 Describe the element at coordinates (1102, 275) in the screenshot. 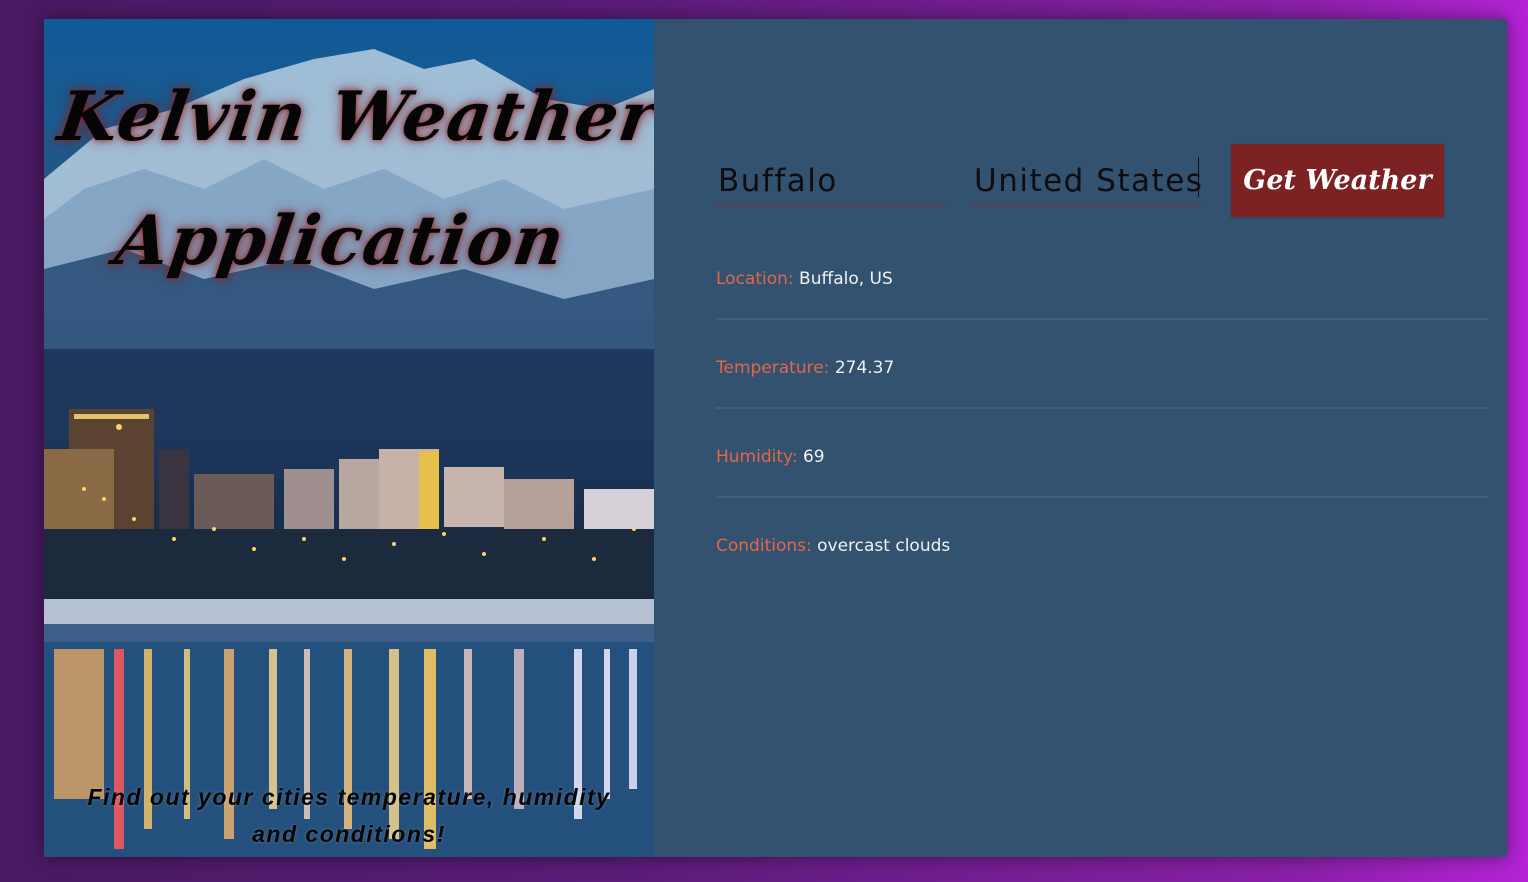

I see `location-row: Location: Buffalo, US` at that location.